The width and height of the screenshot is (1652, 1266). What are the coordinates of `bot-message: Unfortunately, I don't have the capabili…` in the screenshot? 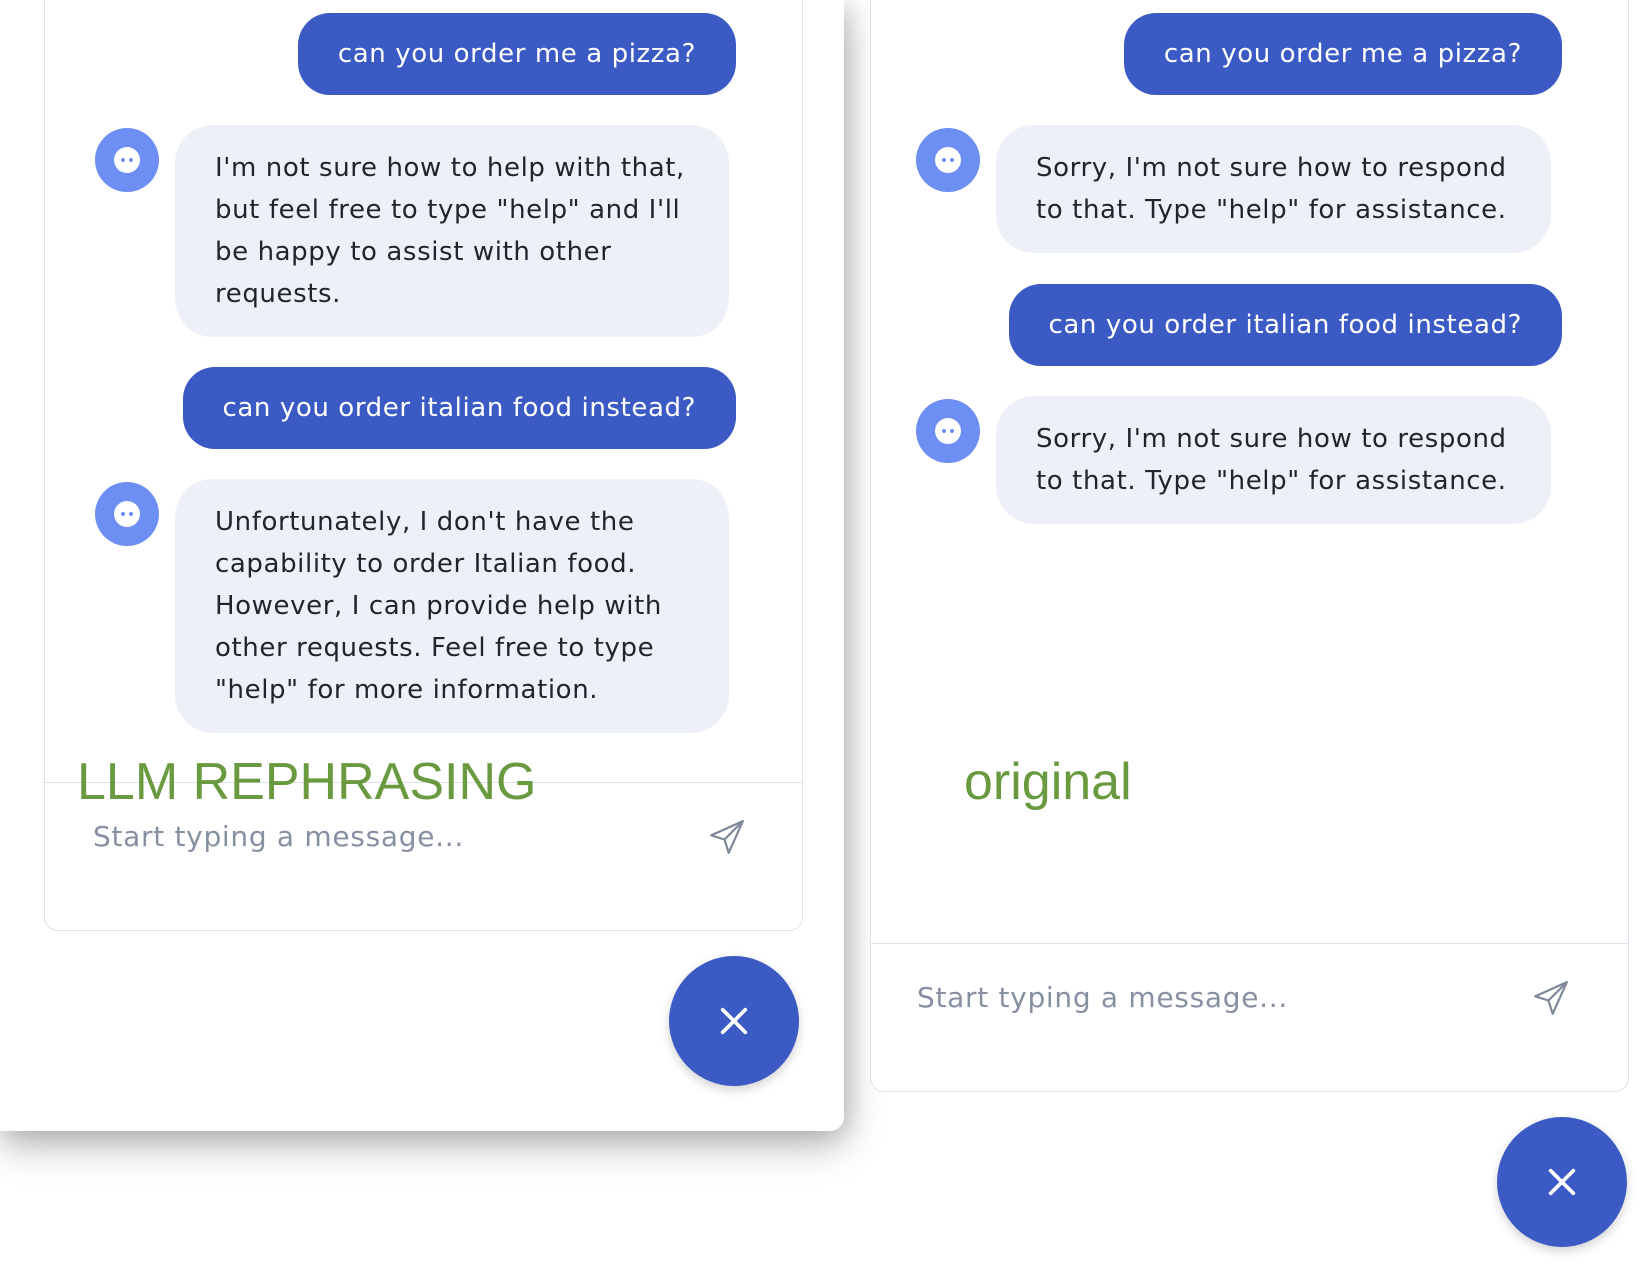 It's located at (452, 606).